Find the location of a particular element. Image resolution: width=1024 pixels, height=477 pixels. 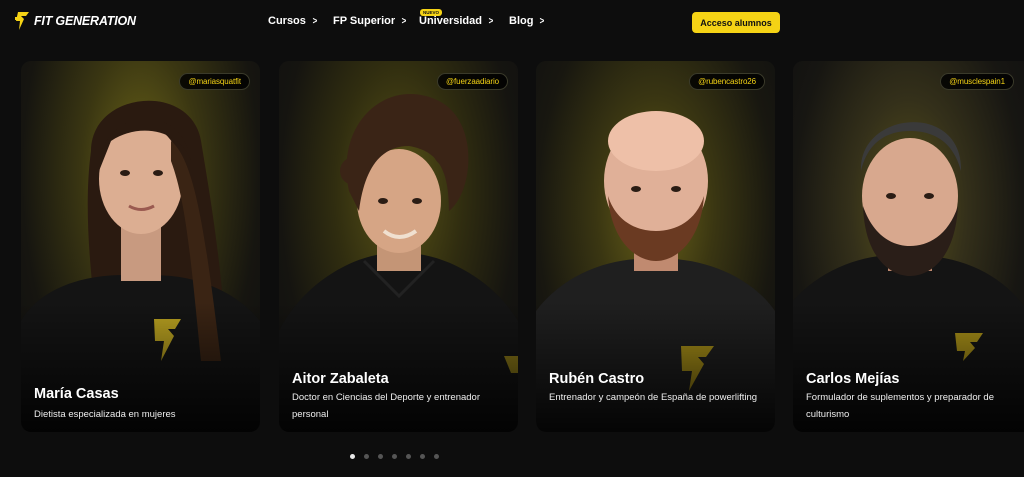

card-name: María Casas is located at coordinates (76, 394).